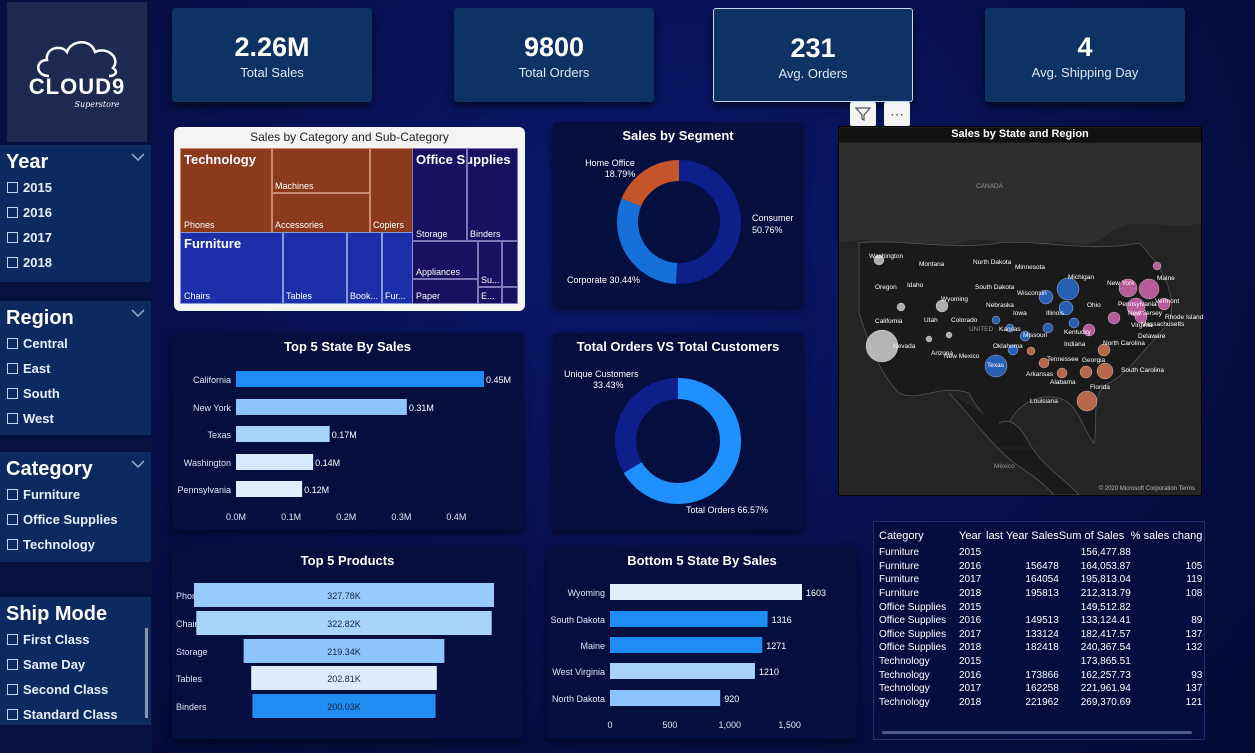 This screenshot has width=1255, height=753. I want to click on treemap-cell-binders: Binders, so click(492, 195).